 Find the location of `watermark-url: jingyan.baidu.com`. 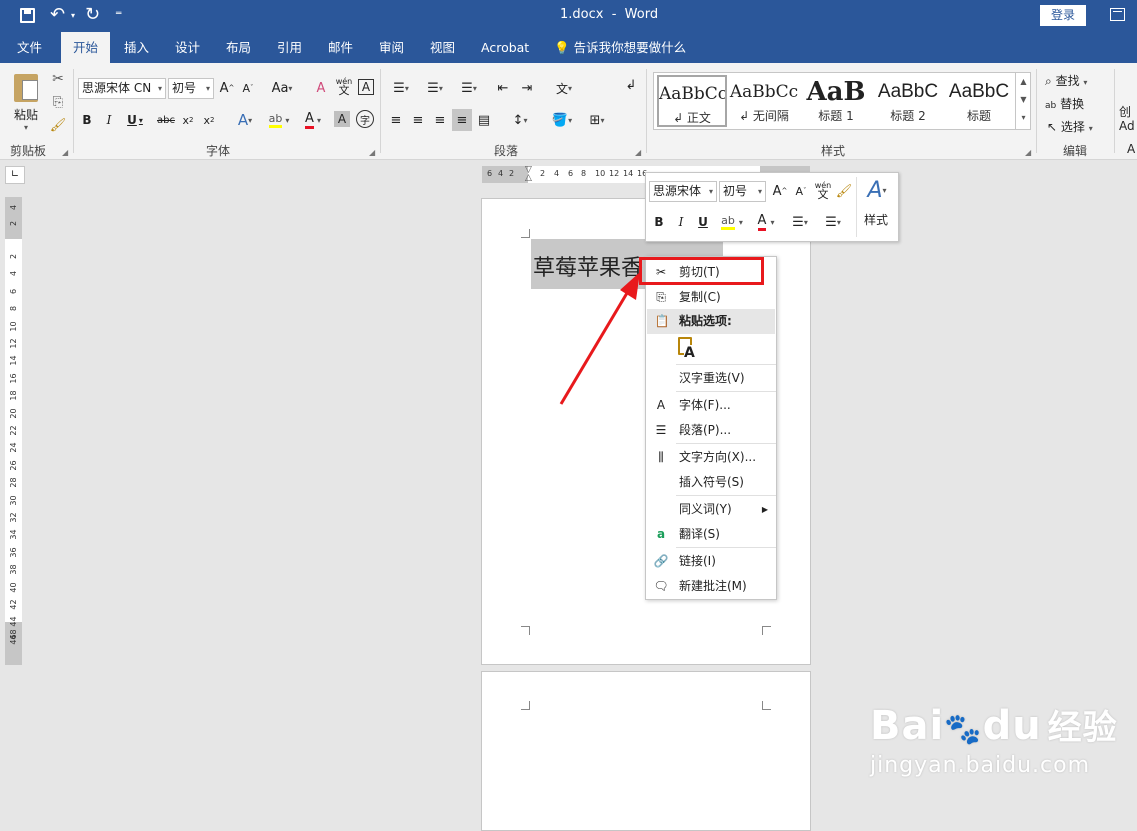

watermark-url: jingyan.baidu.com is located at coordinates (980, 765).